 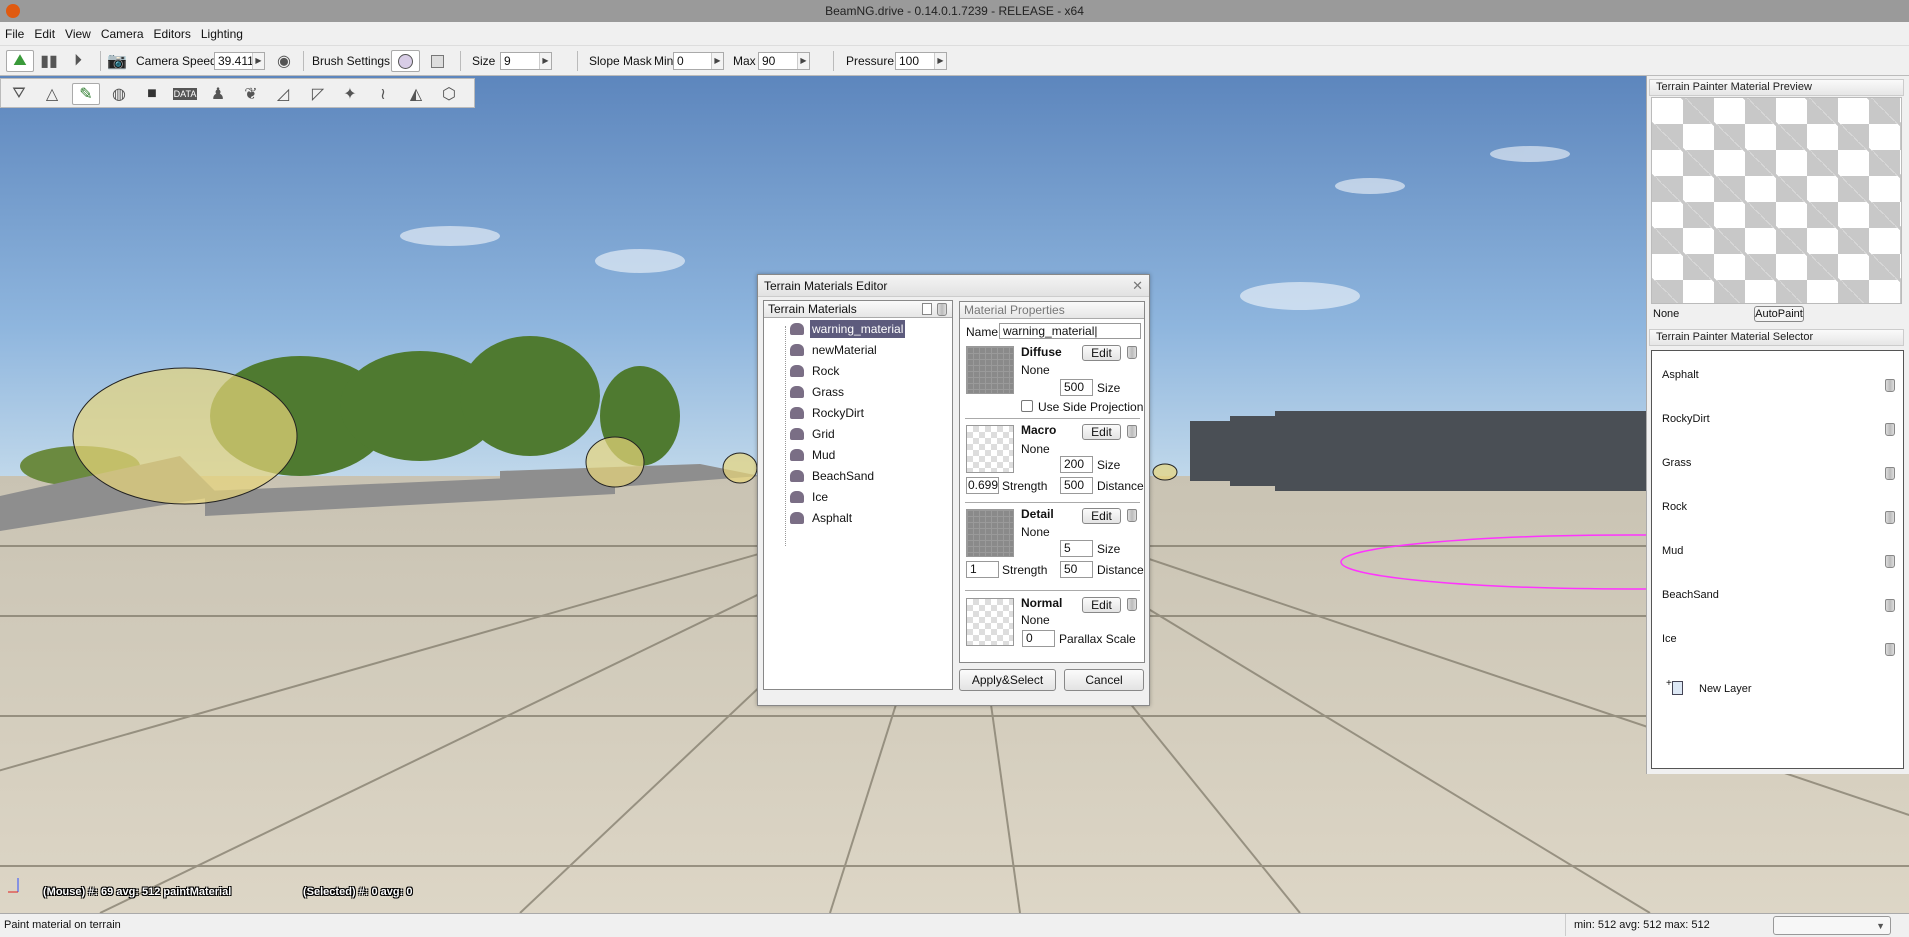 I want to click on camera-speed-input: 39.411 ▶, so click(x=239, y=61).